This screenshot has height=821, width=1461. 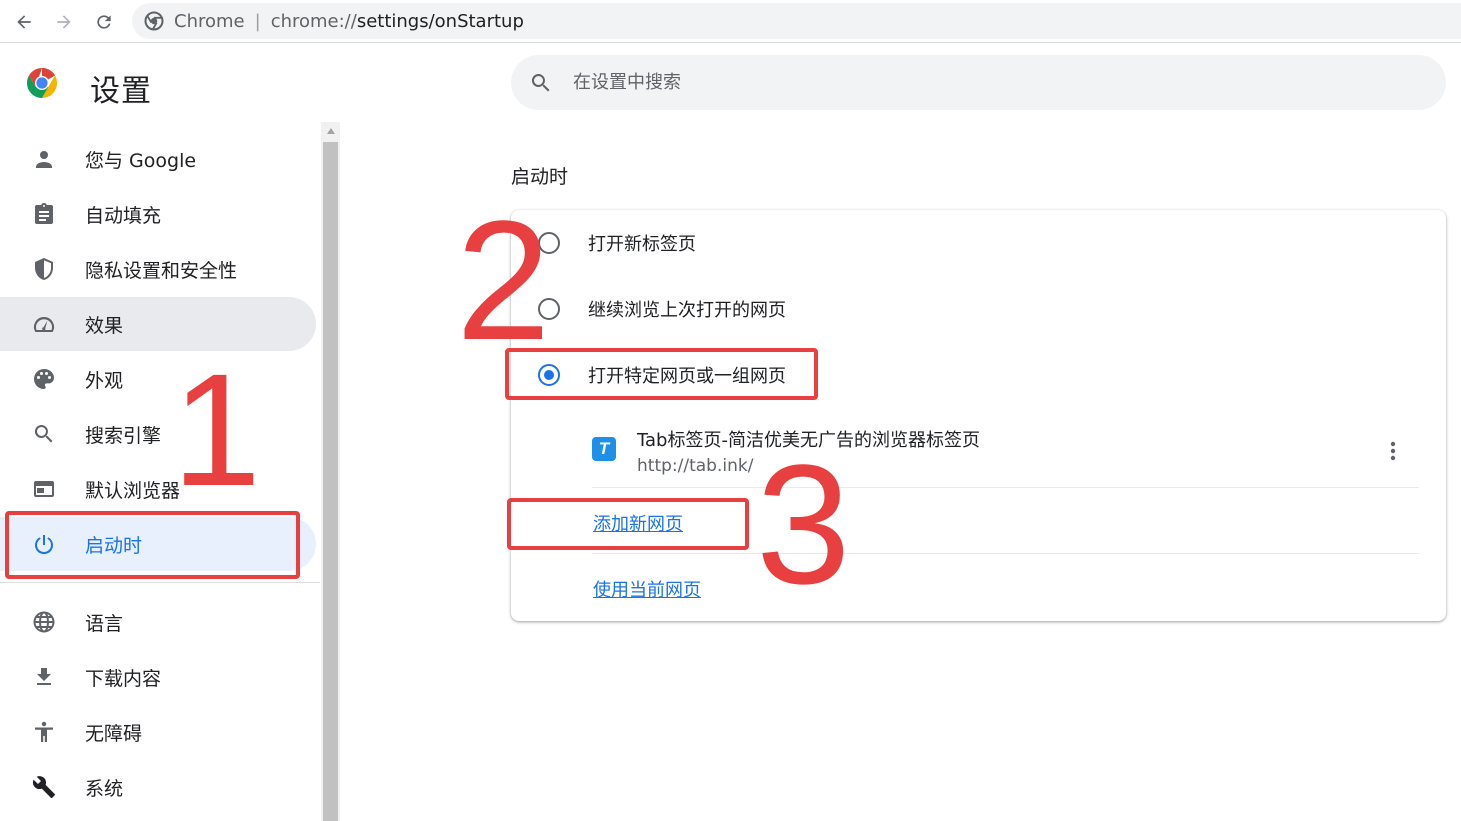 I want to click on sidebar-item-label: 外观, so click(x=104, y=380).